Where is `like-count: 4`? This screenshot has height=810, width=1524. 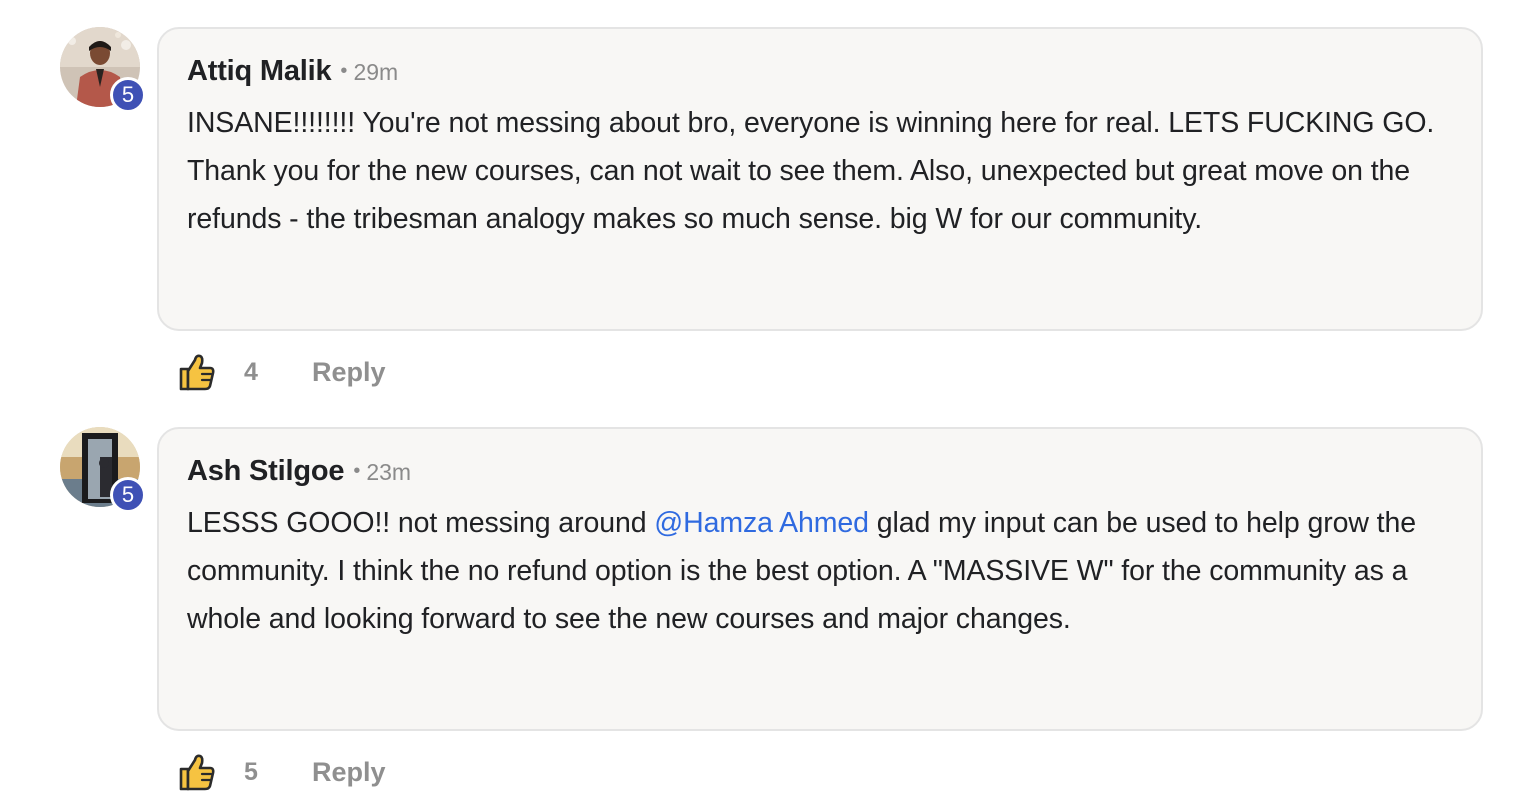 like-count: 4 is located at coordinates (251, 371).